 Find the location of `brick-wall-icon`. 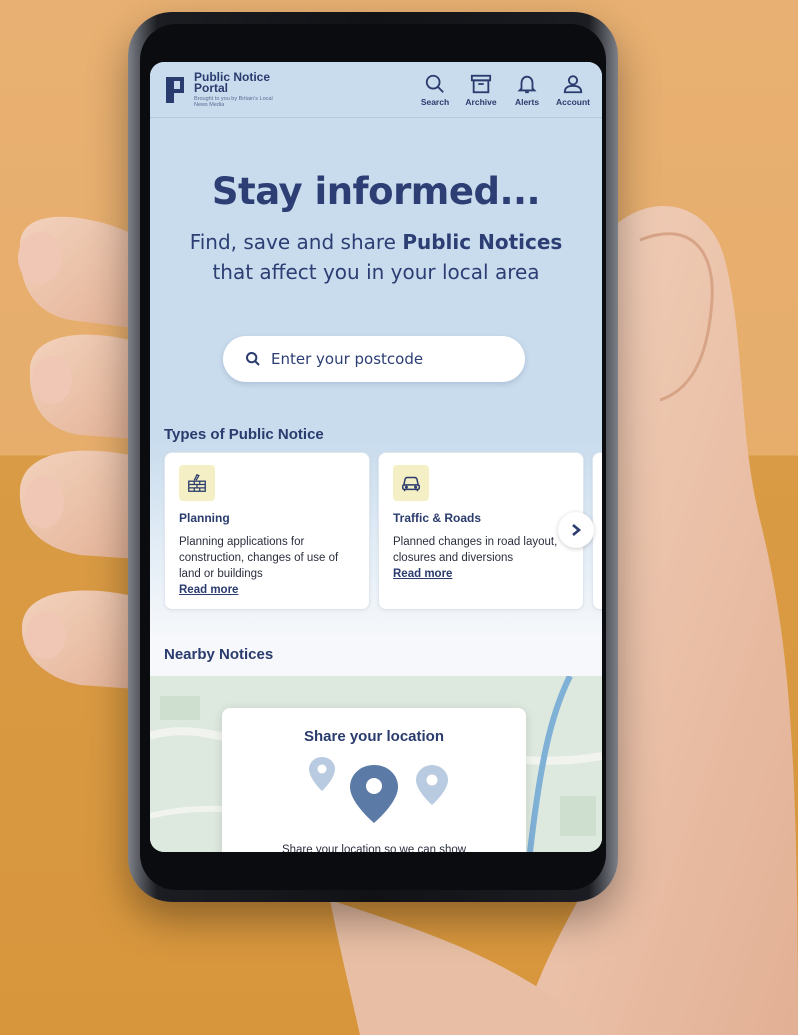

brick-wall-icon is located at coordinates (197, 483).